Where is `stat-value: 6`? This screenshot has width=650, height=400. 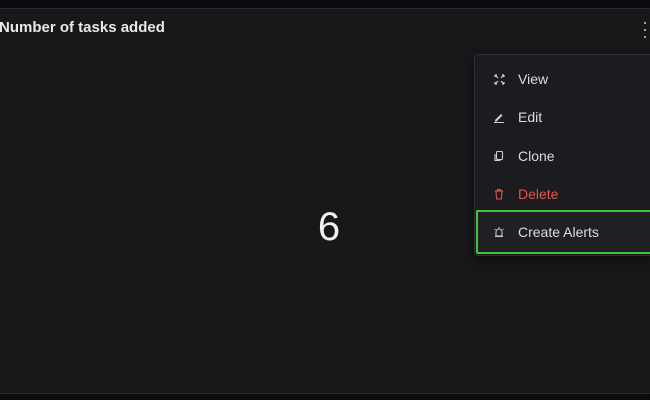
stat-value: 6 is located at coordinates (329, 227).